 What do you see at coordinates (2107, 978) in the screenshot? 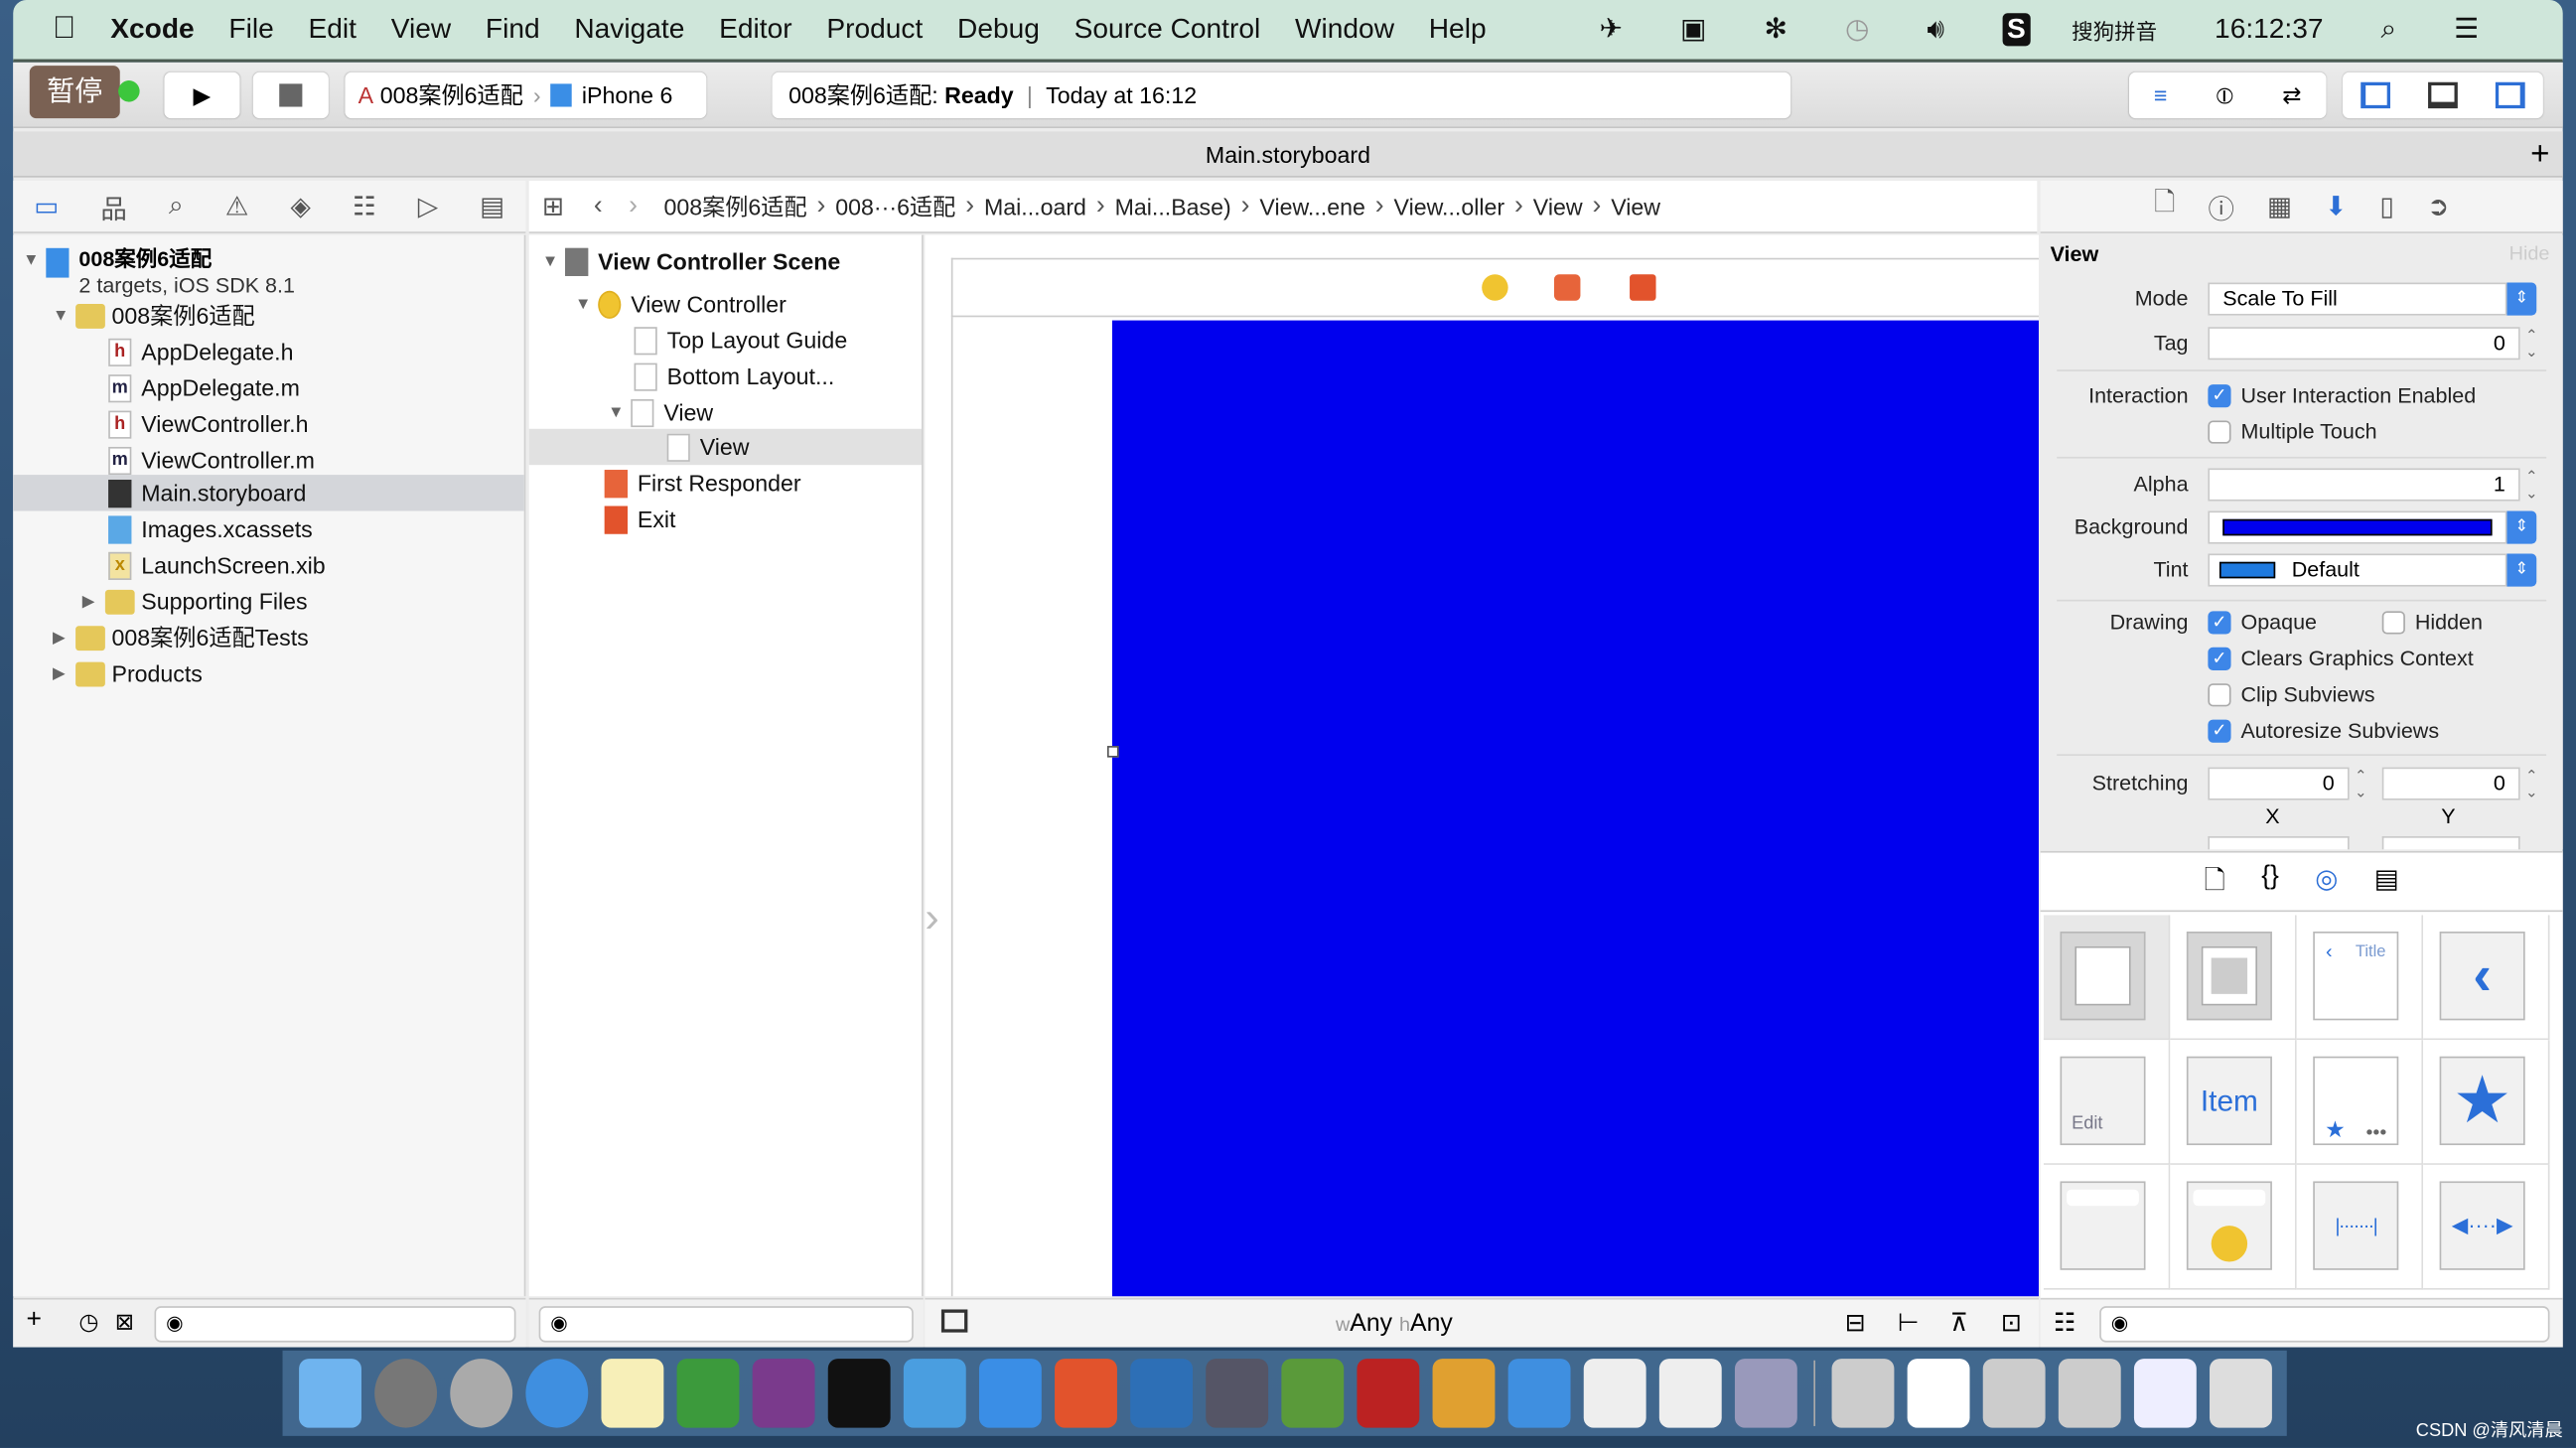
I see `library-item-view-controller` at bounding box center [2107, 978].